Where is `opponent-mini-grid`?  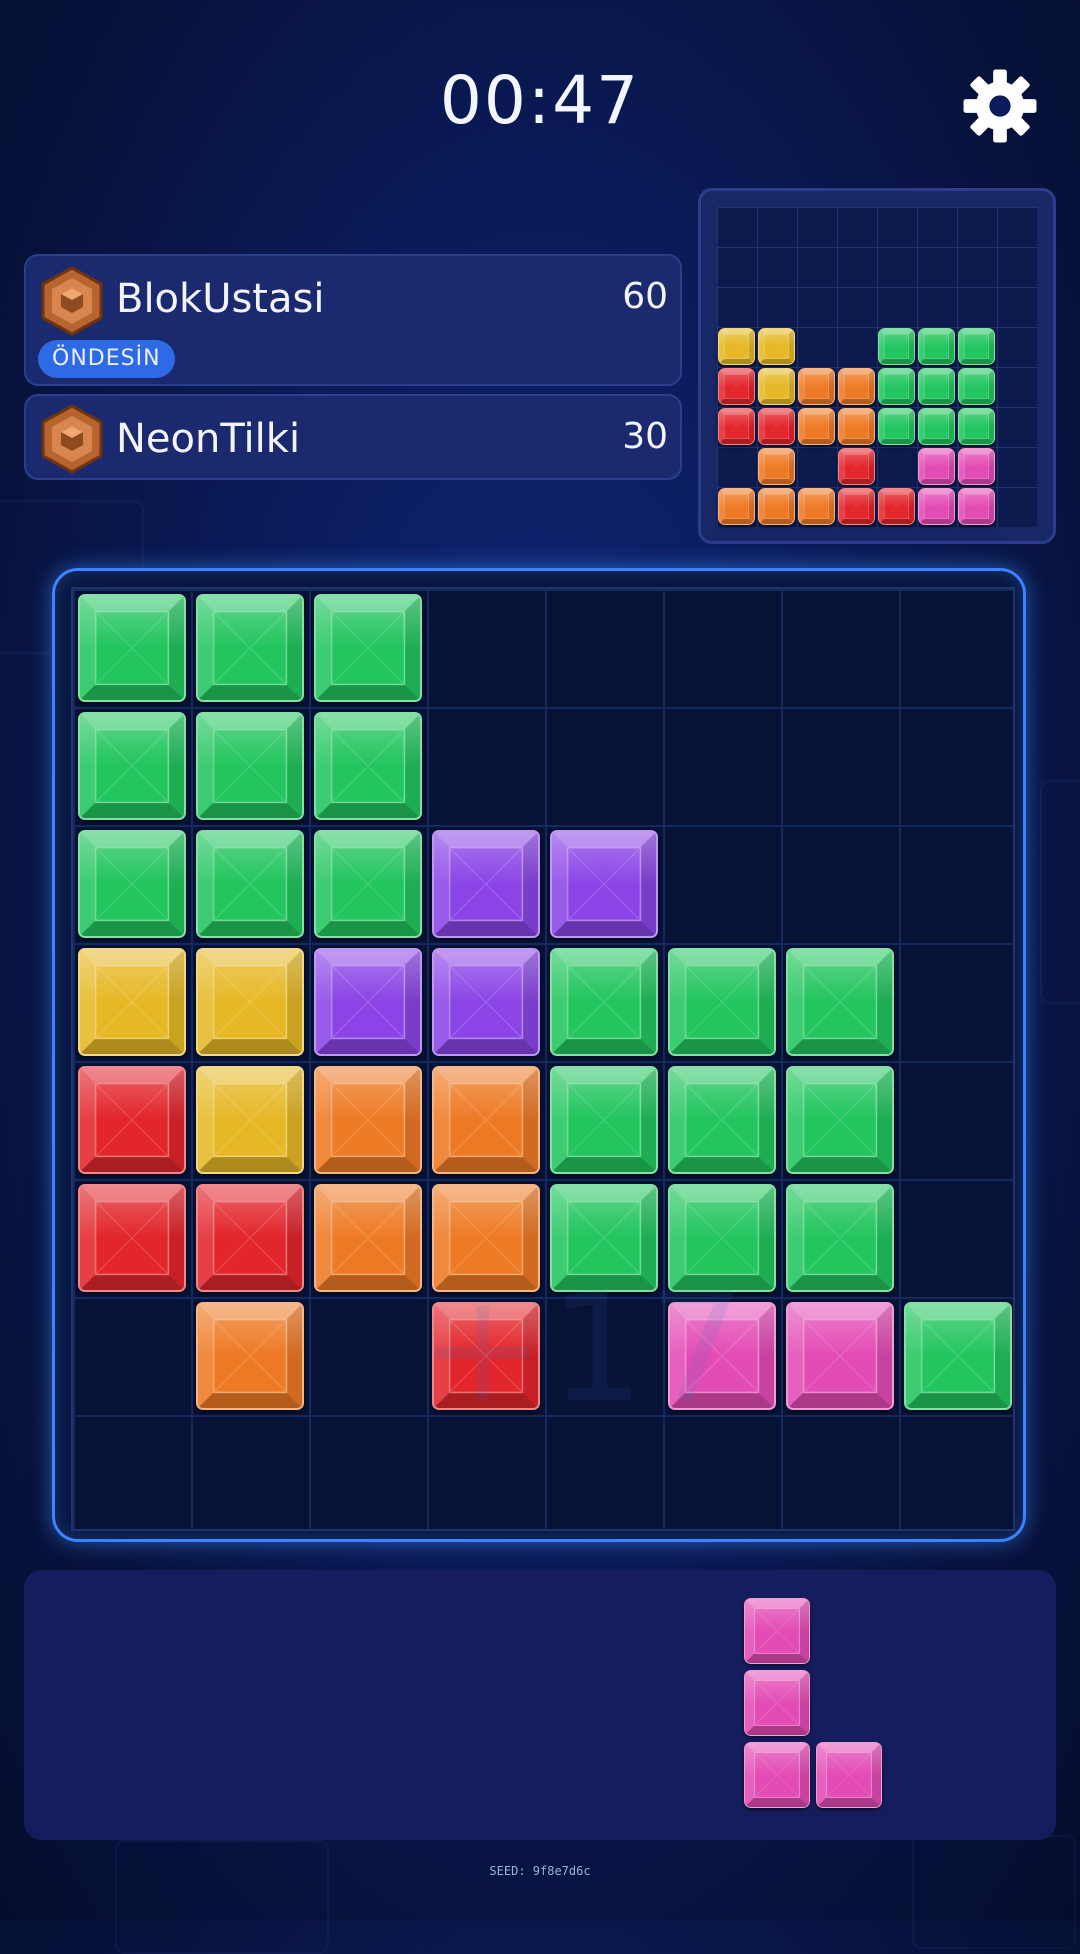 opponent-mini-grid is located at coordinates (877, 367).